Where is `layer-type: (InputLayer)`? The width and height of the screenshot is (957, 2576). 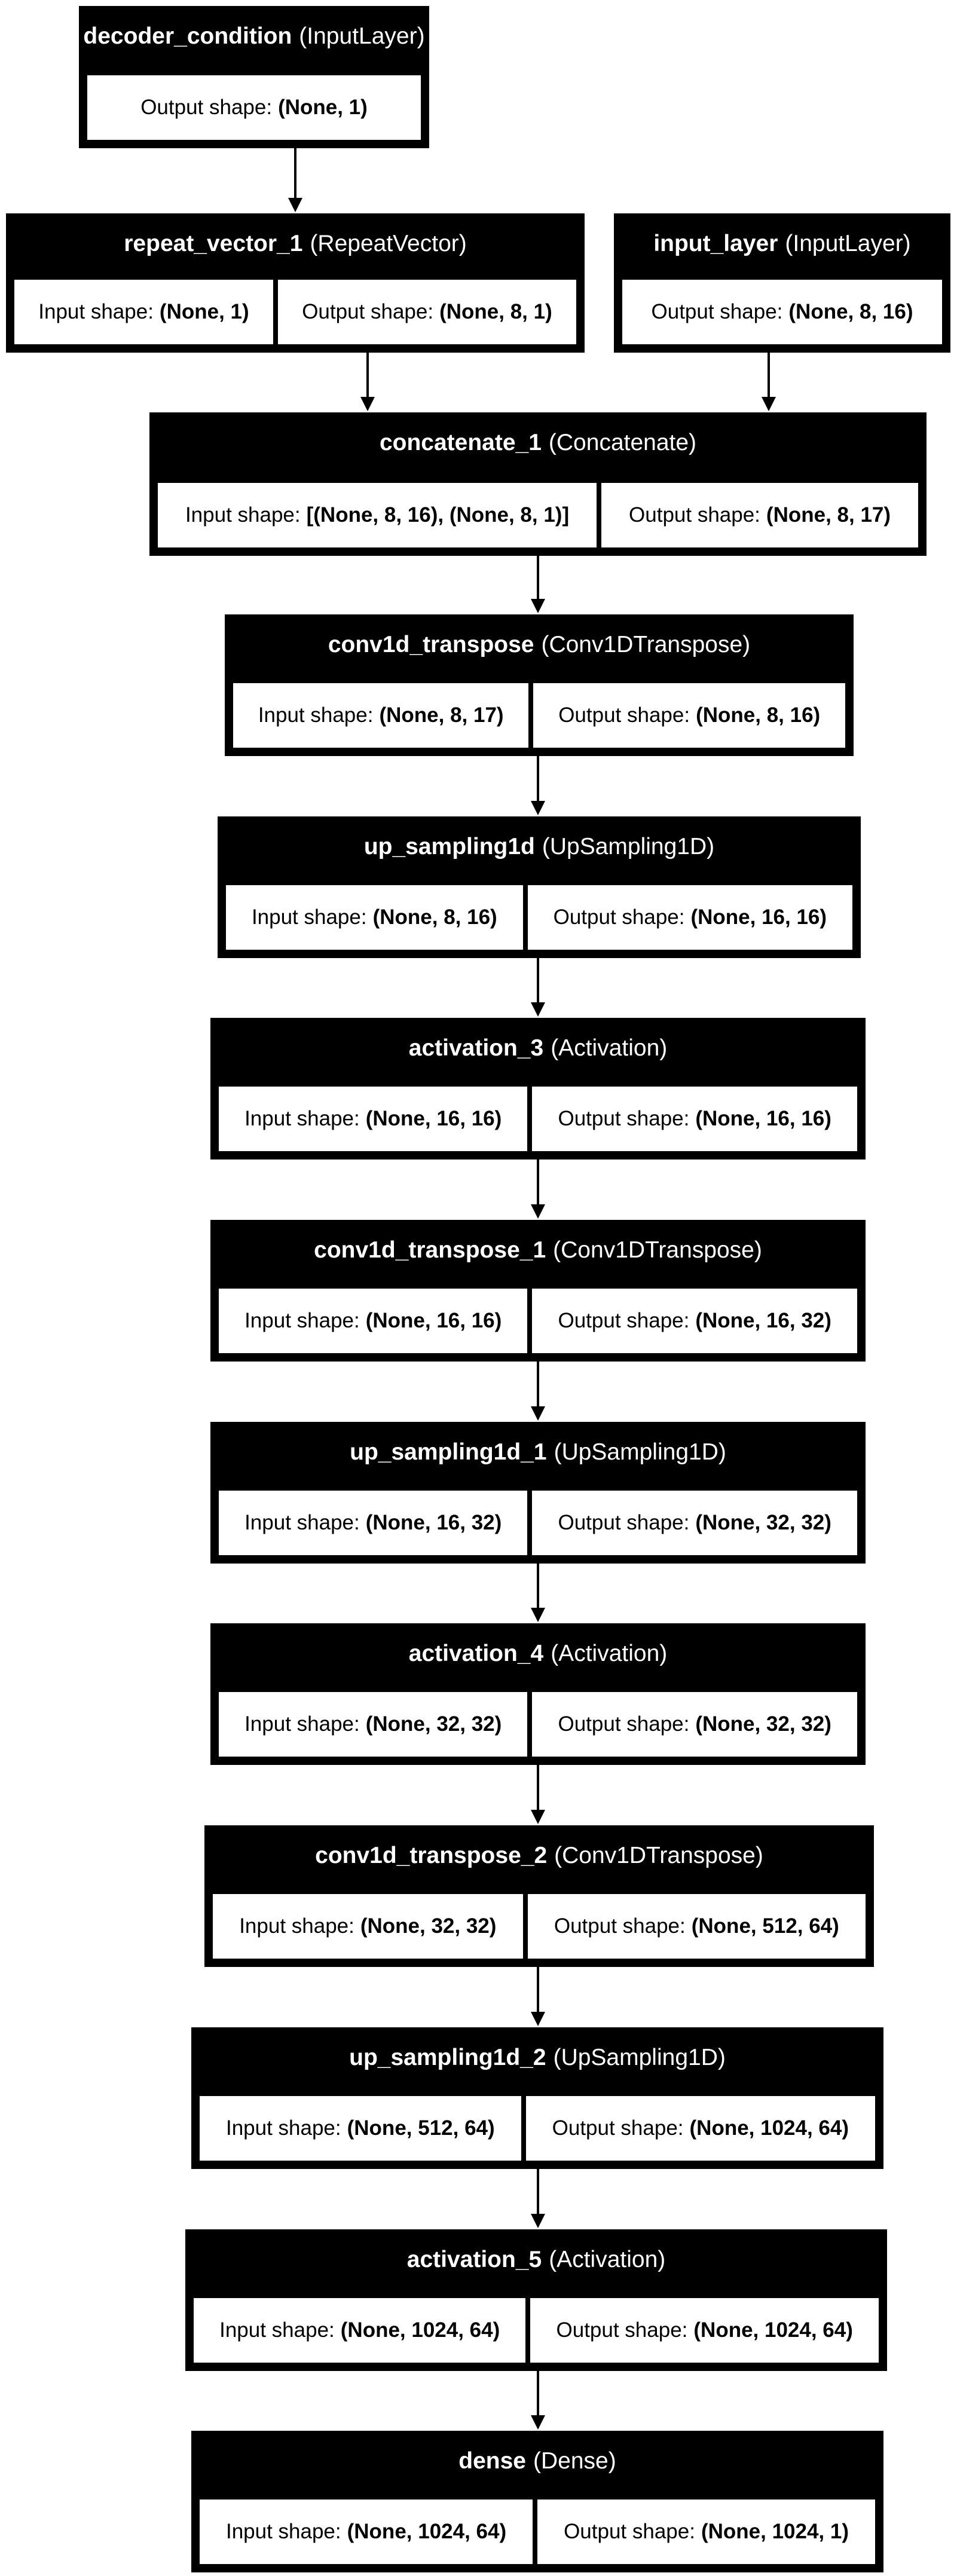 layer-type: (InputLayer) is located at coordinates (848, 243).